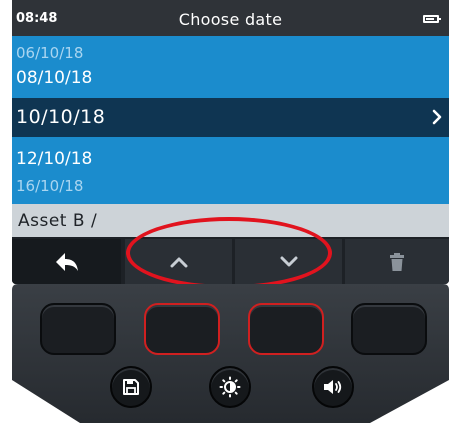  I want to click on brightness-button, so click(230, 387).